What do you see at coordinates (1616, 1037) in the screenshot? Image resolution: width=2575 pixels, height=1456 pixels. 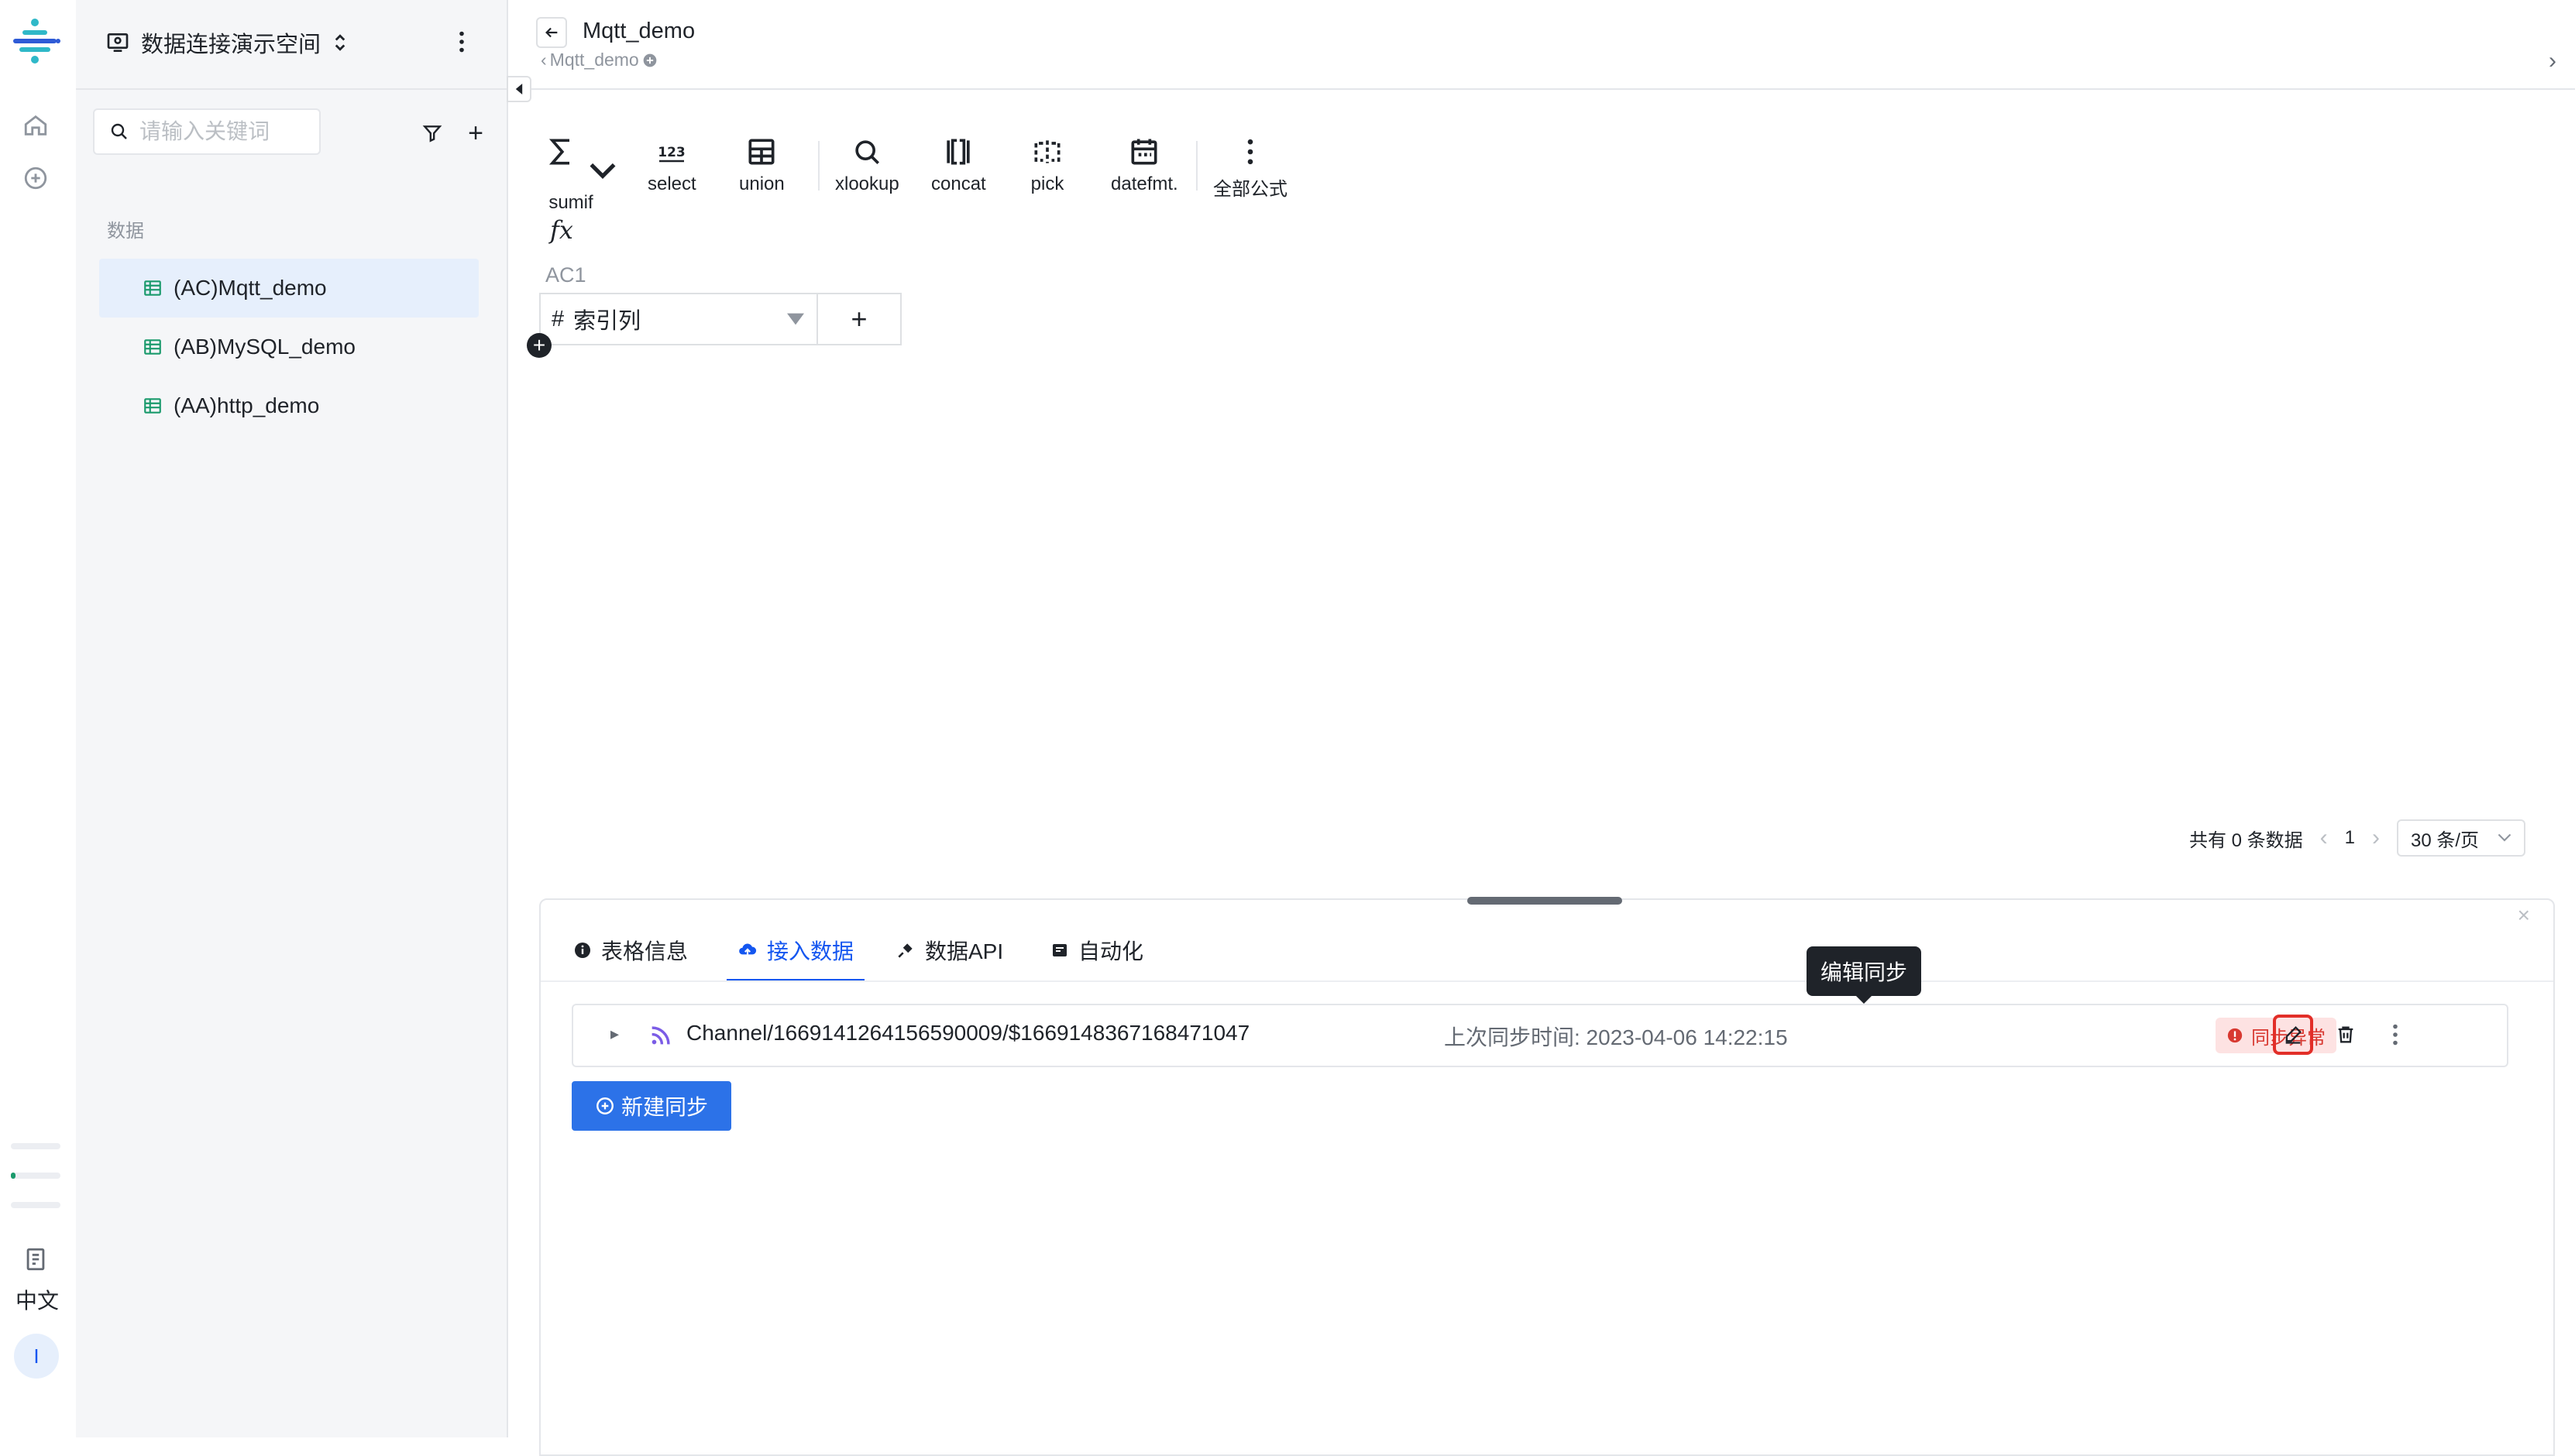 I see `last-sync-time: 上次同步时间: 2023-04-06 14:22:15` at bounding box center [1616, 1037].